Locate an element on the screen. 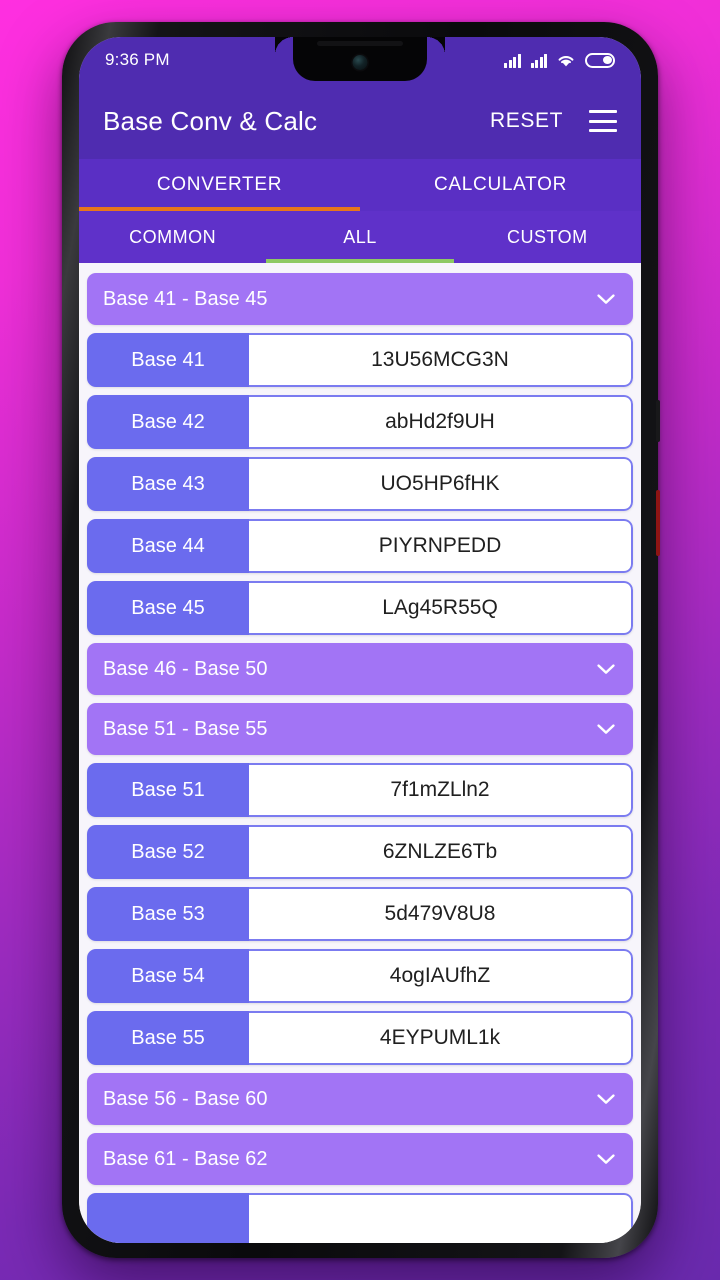 This screenshot has height=1280, width=720. tab-all: ALL is located at coordinates (360, 237).